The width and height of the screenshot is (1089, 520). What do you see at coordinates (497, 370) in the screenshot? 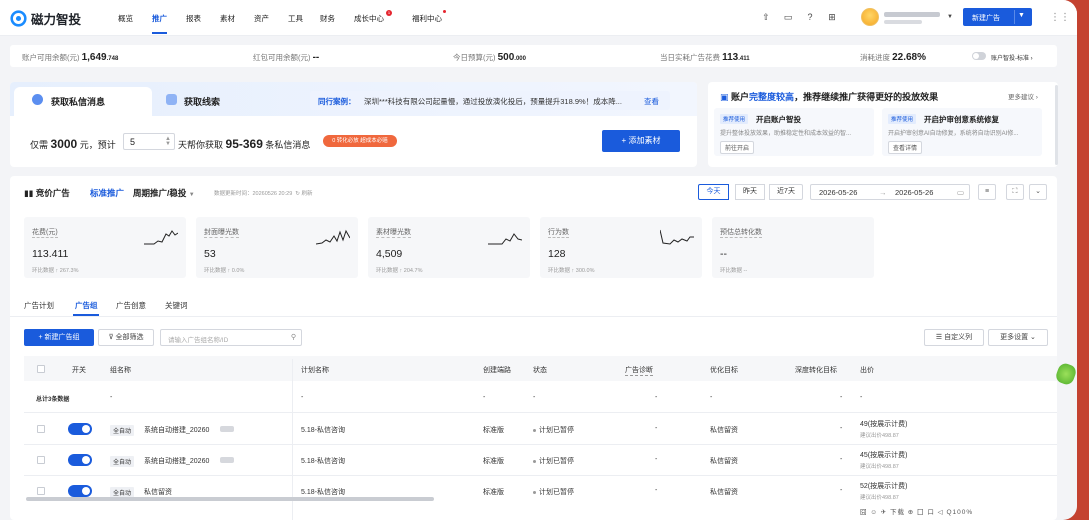
I see `header-channel: 创建端路` at bounding box center [497, 370].